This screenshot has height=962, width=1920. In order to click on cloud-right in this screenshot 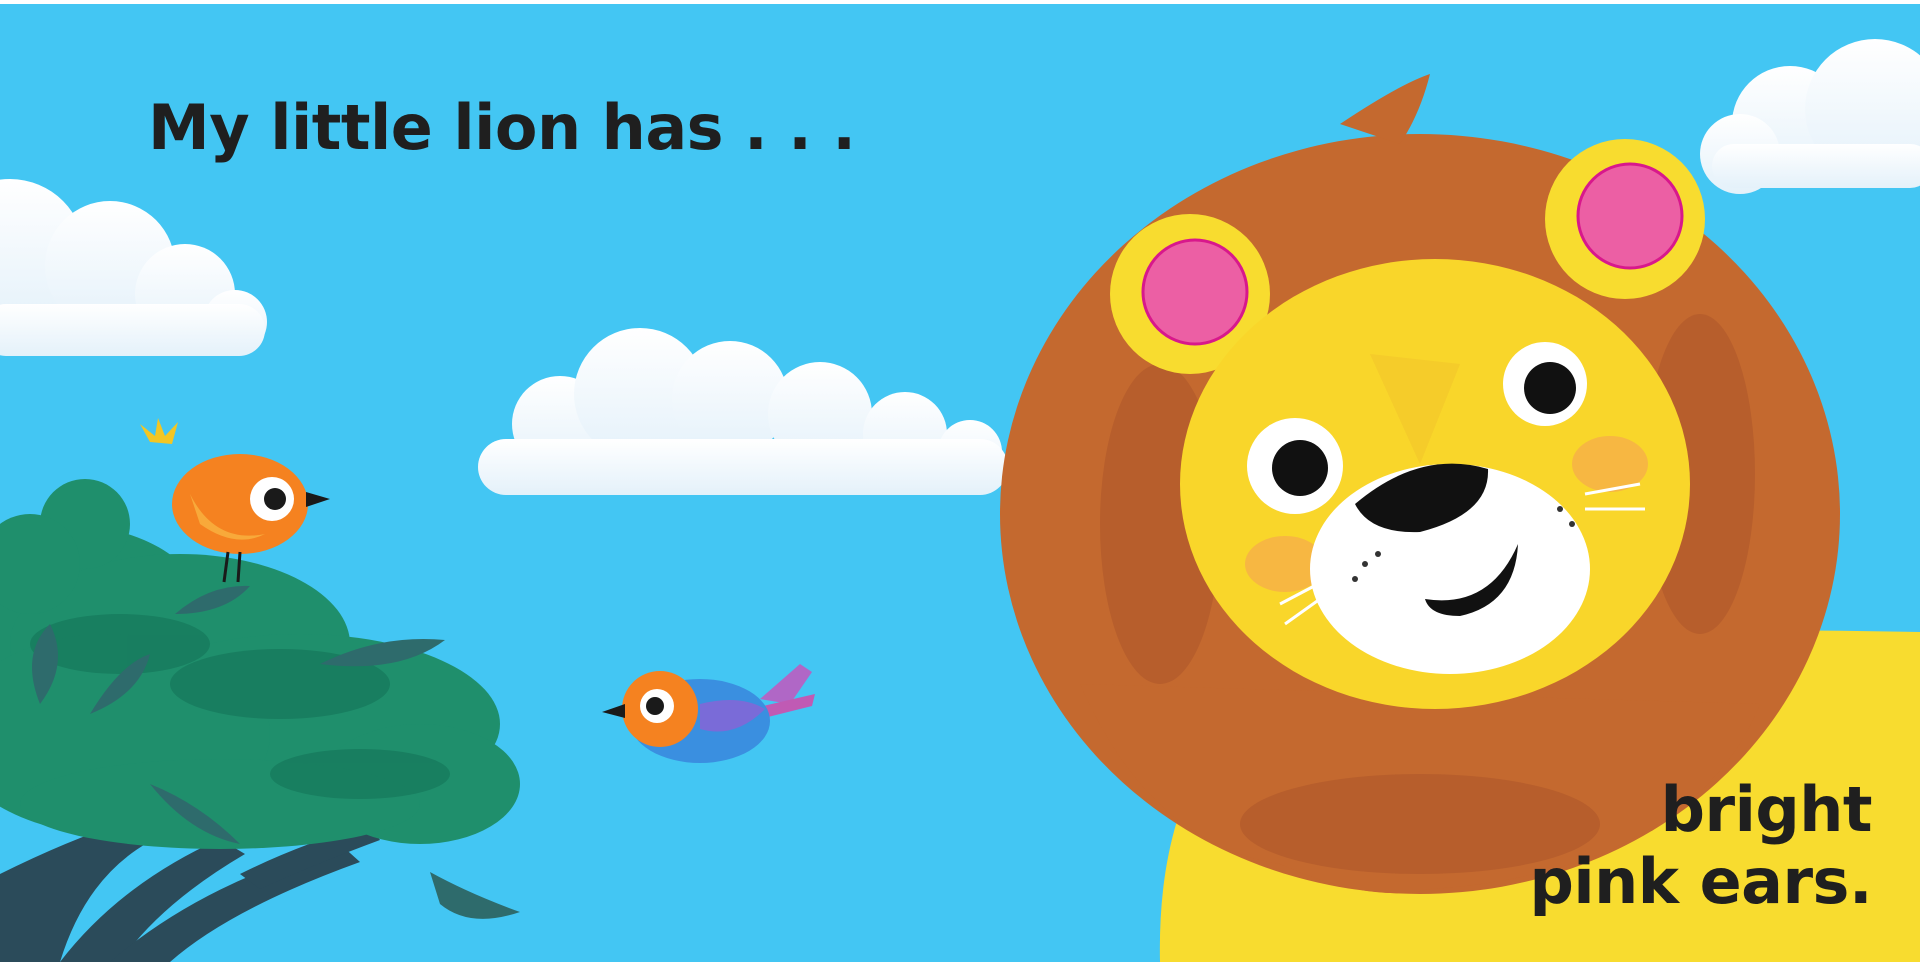, I will do `click(1810, 116)`.